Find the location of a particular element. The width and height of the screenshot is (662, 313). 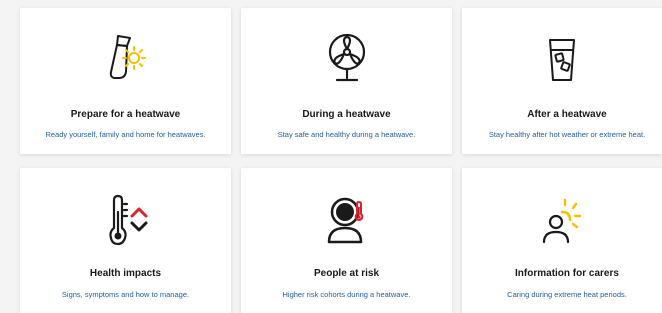

card-title: People at risk is located at coordinates (346, 273).